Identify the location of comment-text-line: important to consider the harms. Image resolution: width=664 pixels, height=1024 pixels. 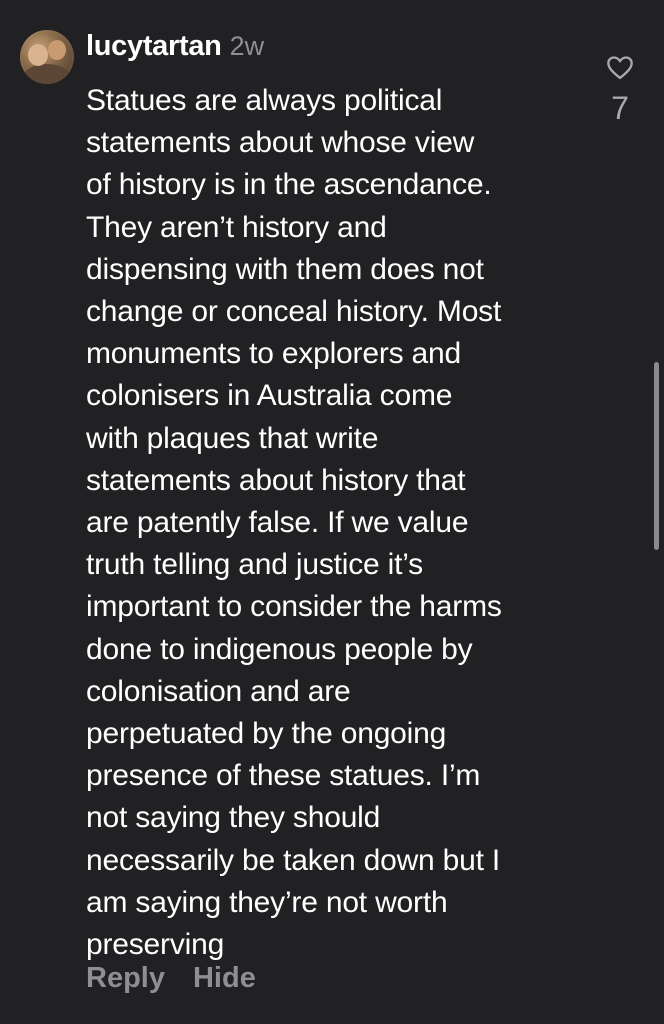
(294, 607).